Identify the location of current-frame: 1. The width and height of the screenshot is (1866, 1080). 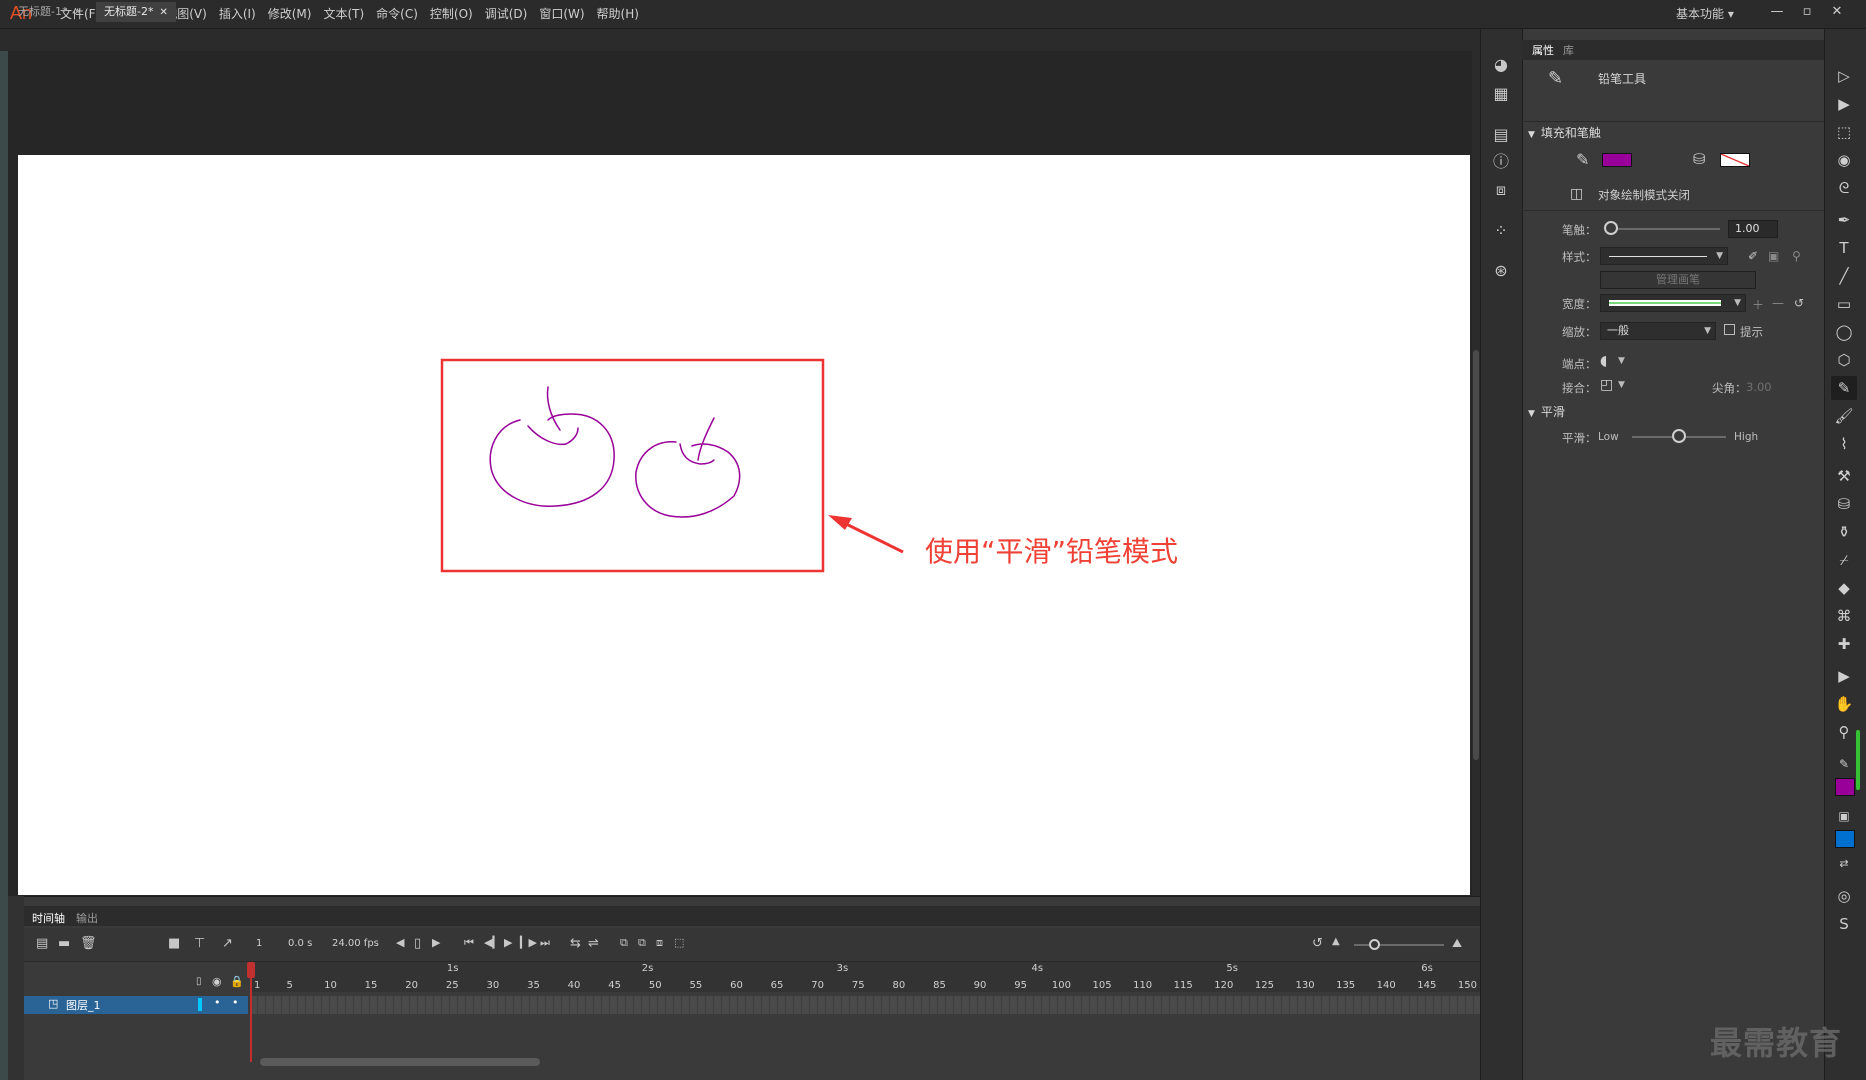
(259, 943).